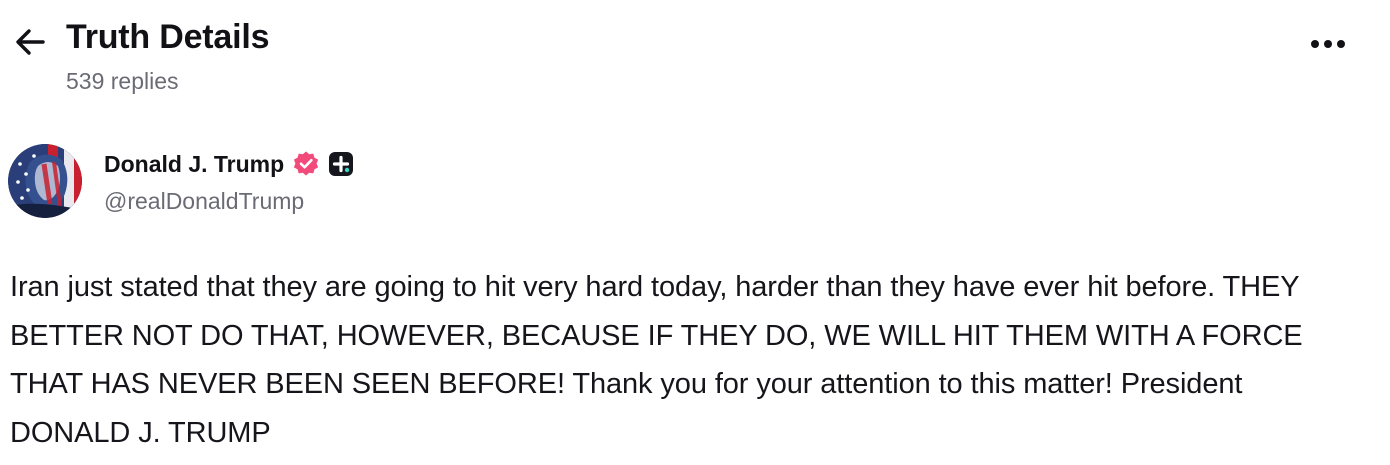 Image resolution: width=1390 pixels, height=465 pixels. I want to click on plus-badge-icon, so click(341, 164).